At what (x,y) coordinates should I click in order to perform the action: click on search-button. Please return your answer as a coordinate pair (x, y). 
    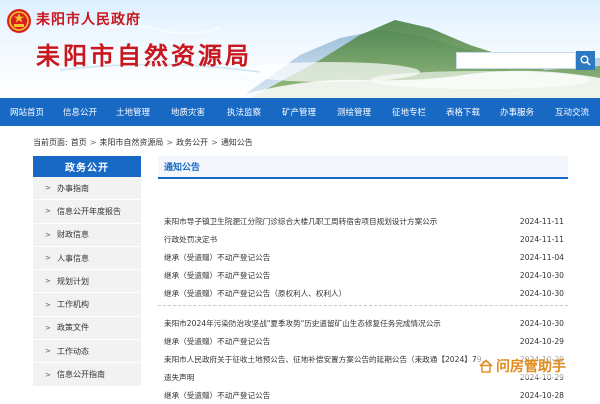
    Looking at the image, I should click on (585, 60).